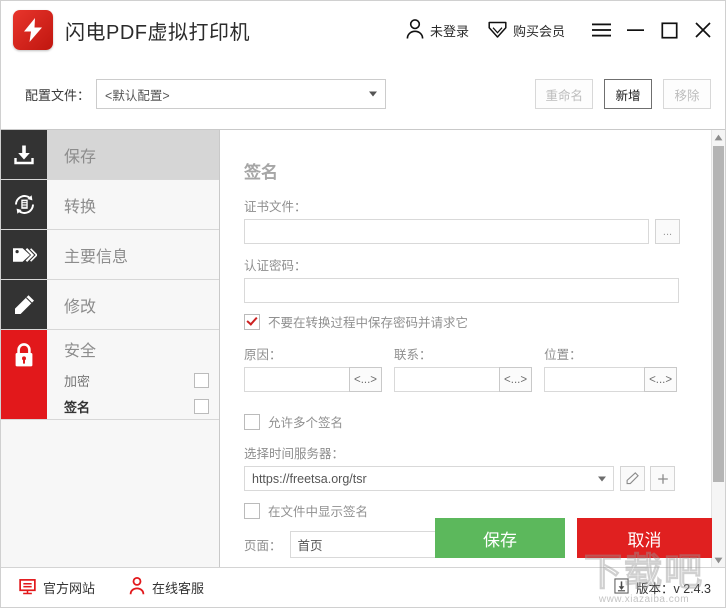 The image size is (726, 608). I want to click on location-input, so click(594, 379).